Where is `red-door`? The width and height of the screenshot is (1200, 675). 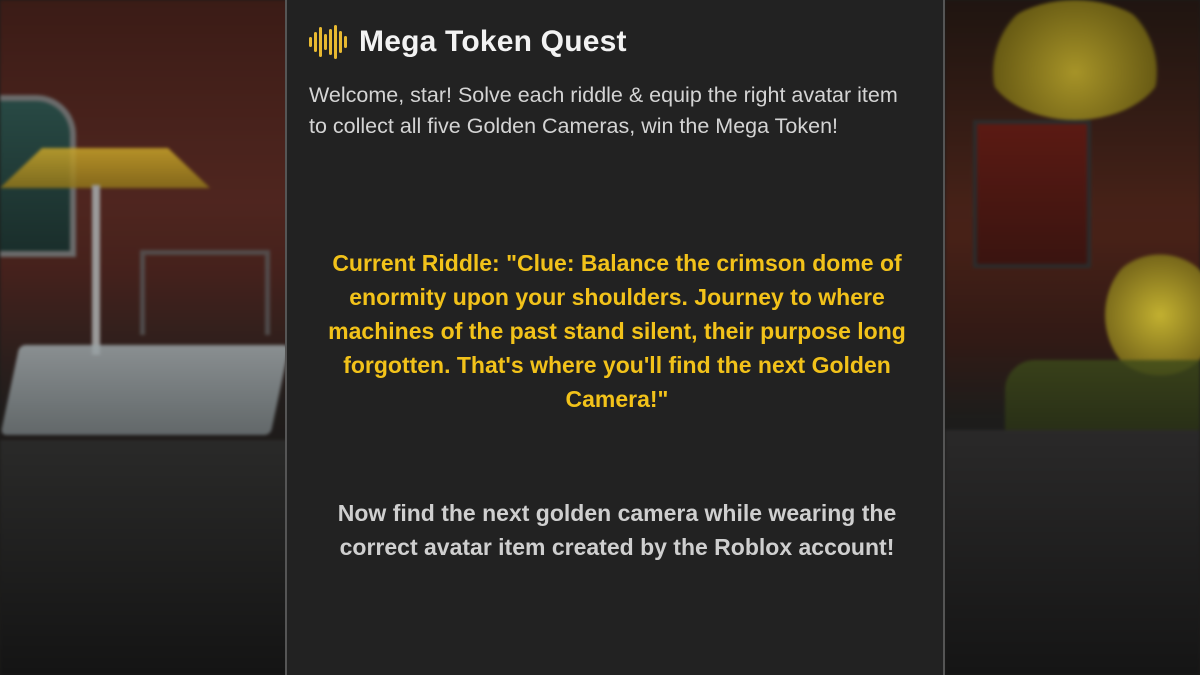
red-door is located at coordinates (1032, 194).